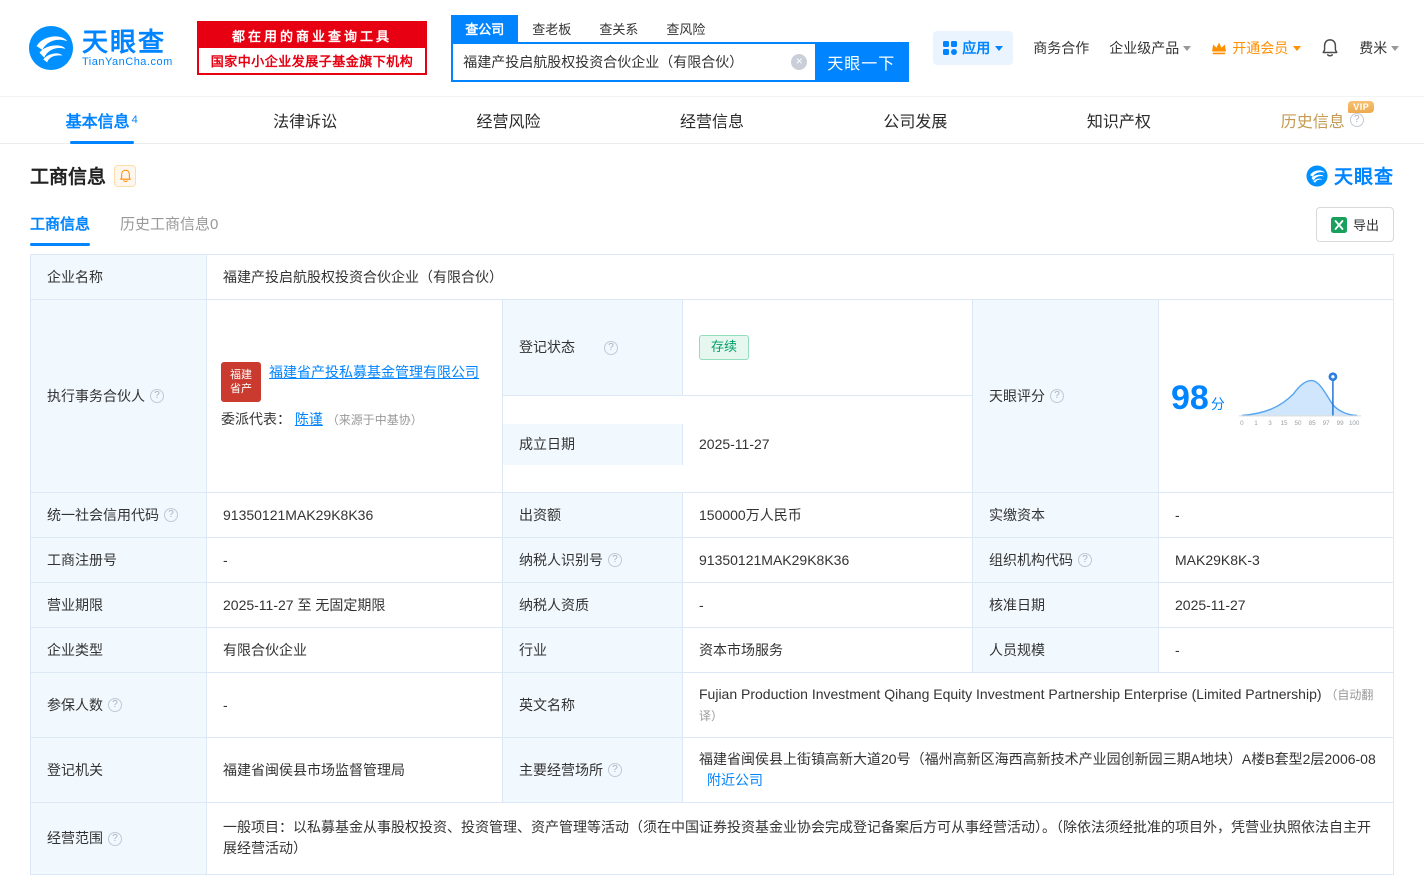 The height and width of the screenshot is (893, 1424). Describe the element at coordinates (593, 650) in the screenshot. I see `industry-label: 行业` at that location.